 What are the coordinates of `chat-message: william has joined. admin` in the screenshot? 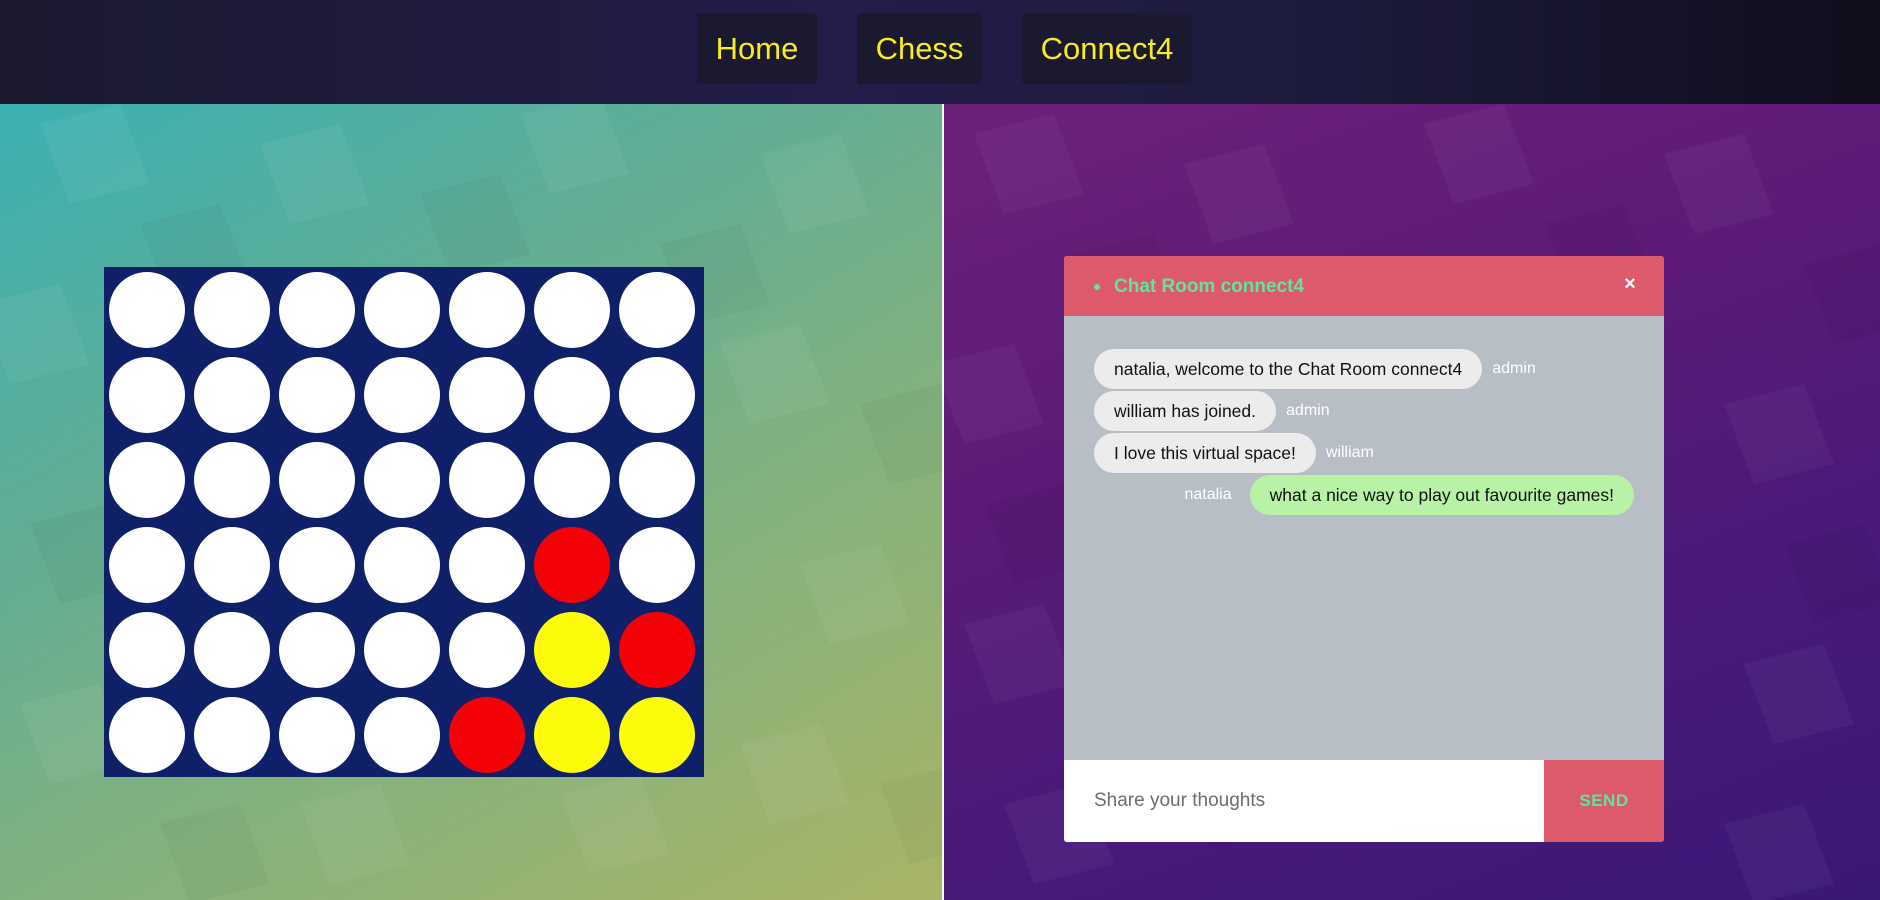 It's located at (1212, 411).